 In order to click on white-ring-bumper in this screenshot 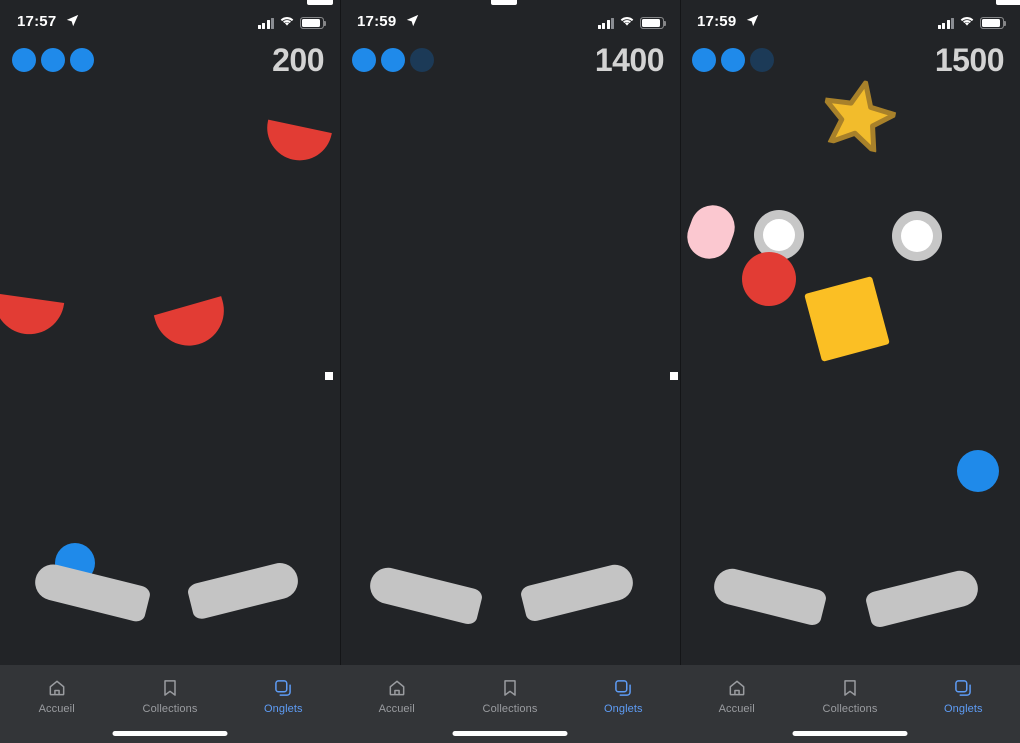, I will do `click(917, 236)`.